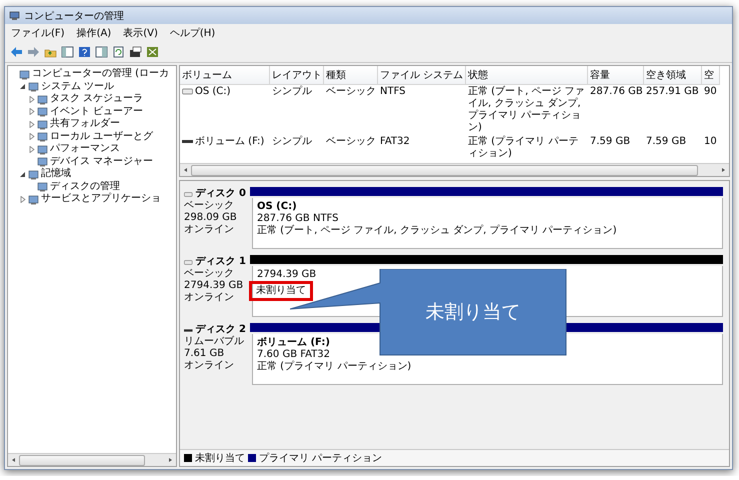 The height and width of the screenshot is (480, 739). Describe the element at coordinates (524, 148) in the screenshot. I see `table-cell-text: 正常 (プライマリ パーティション)` at that location.